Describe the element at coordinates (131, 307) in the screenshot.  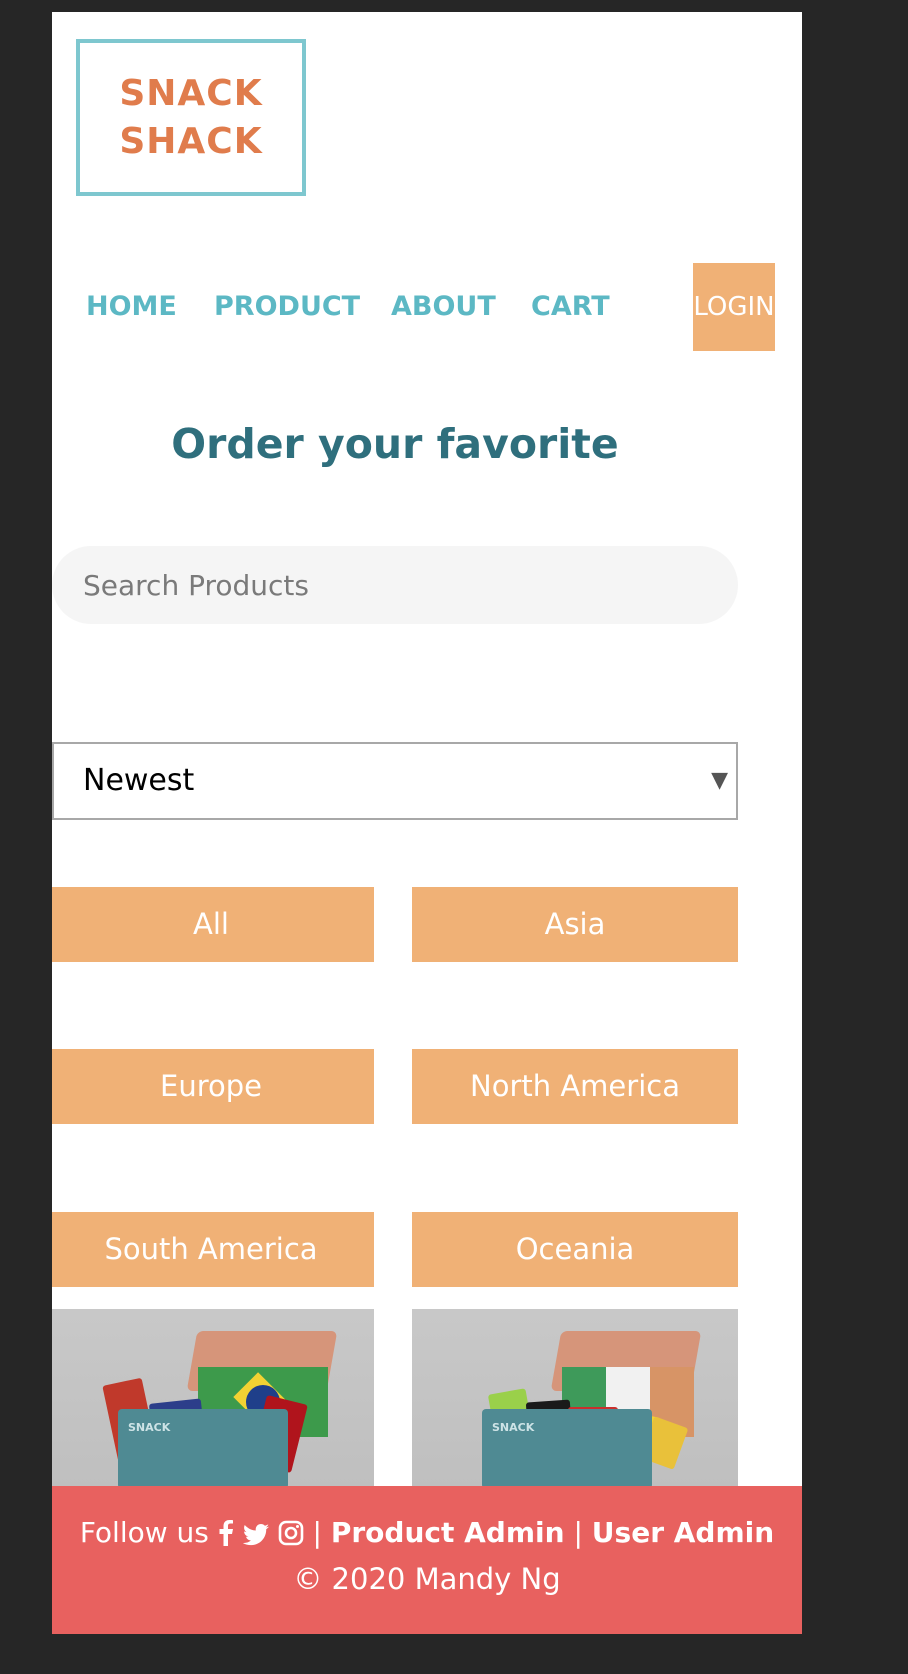
I see `nav-home: HOME` at that location.